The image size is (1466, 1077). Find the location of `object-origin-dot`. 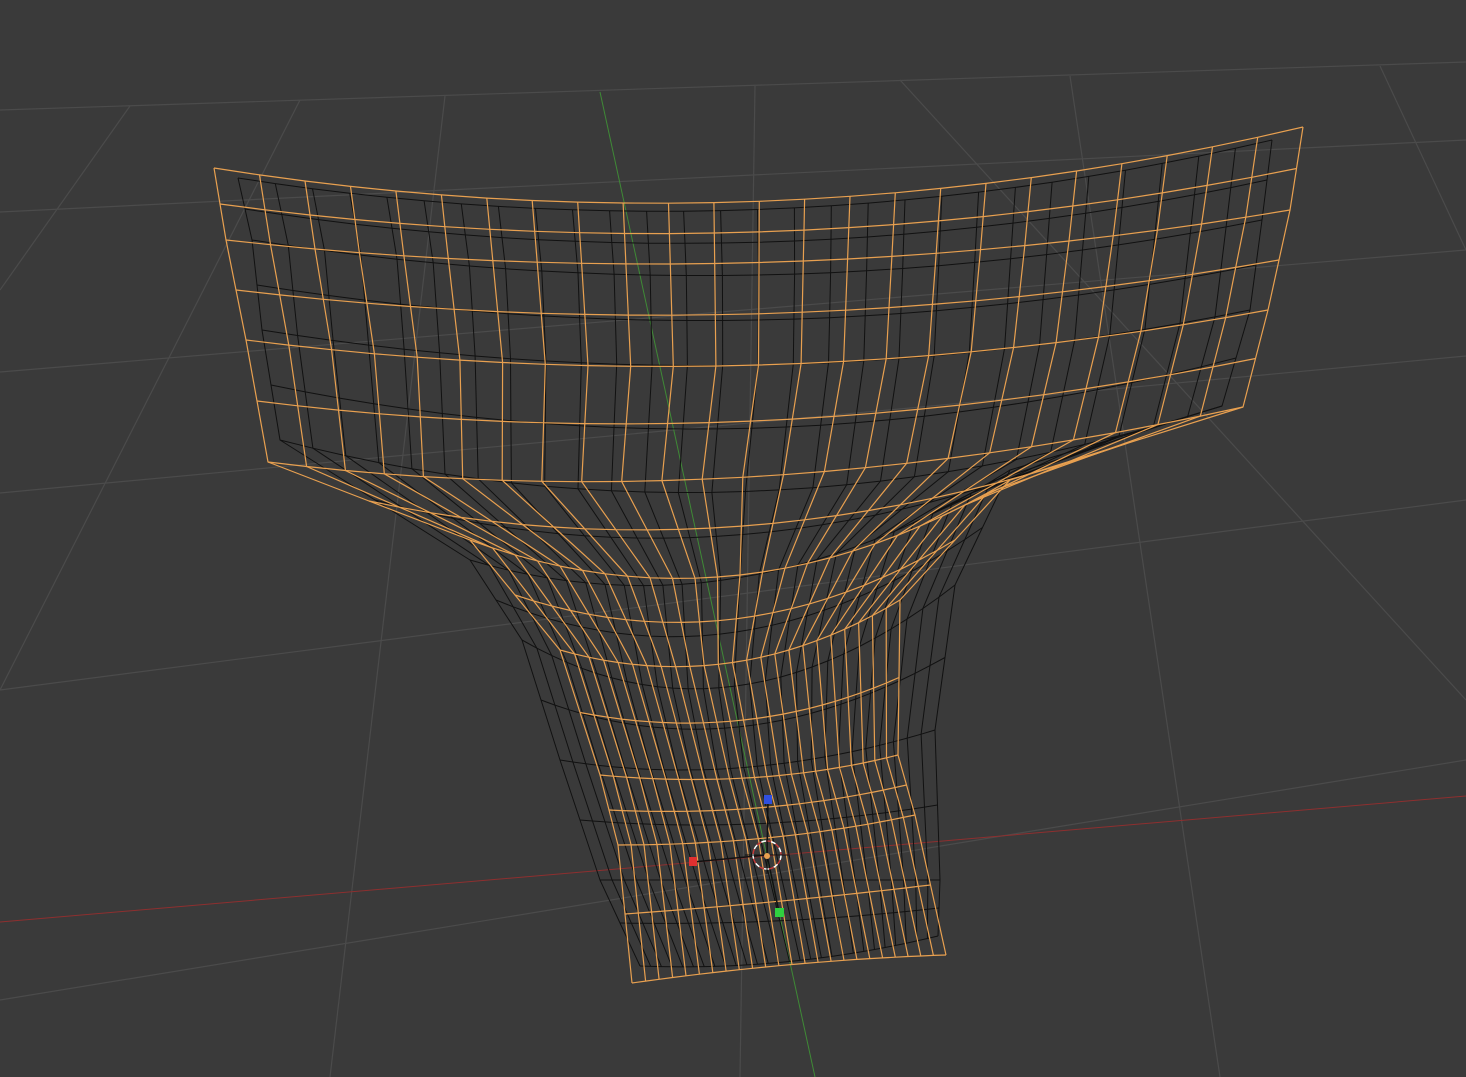

object-origin-dot is located at coordinates (767, 856).